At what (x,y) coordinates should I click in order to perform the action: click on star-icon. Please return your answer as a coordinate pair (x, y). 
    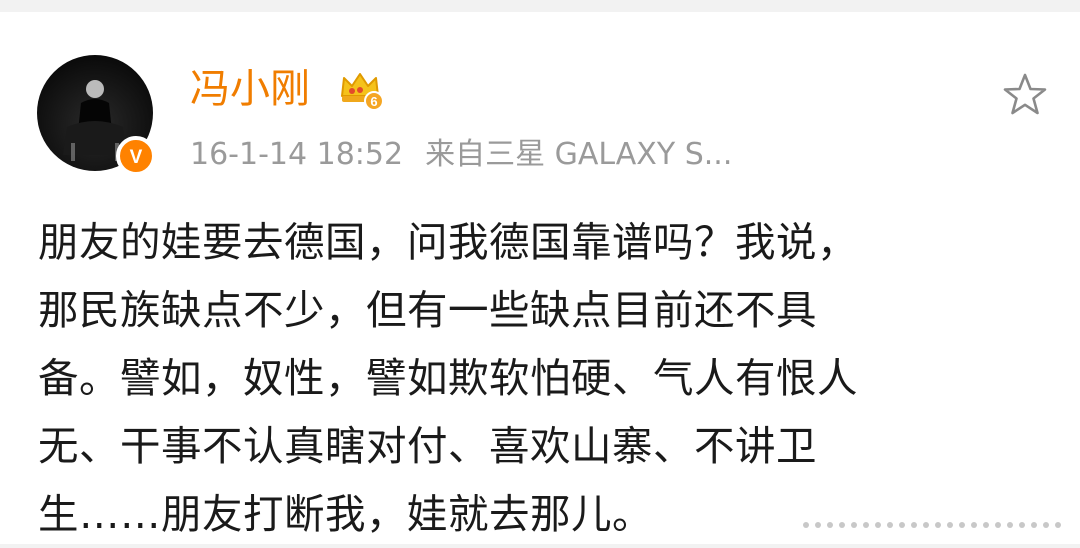
    Looking at the image, I should click on (1025, 95).